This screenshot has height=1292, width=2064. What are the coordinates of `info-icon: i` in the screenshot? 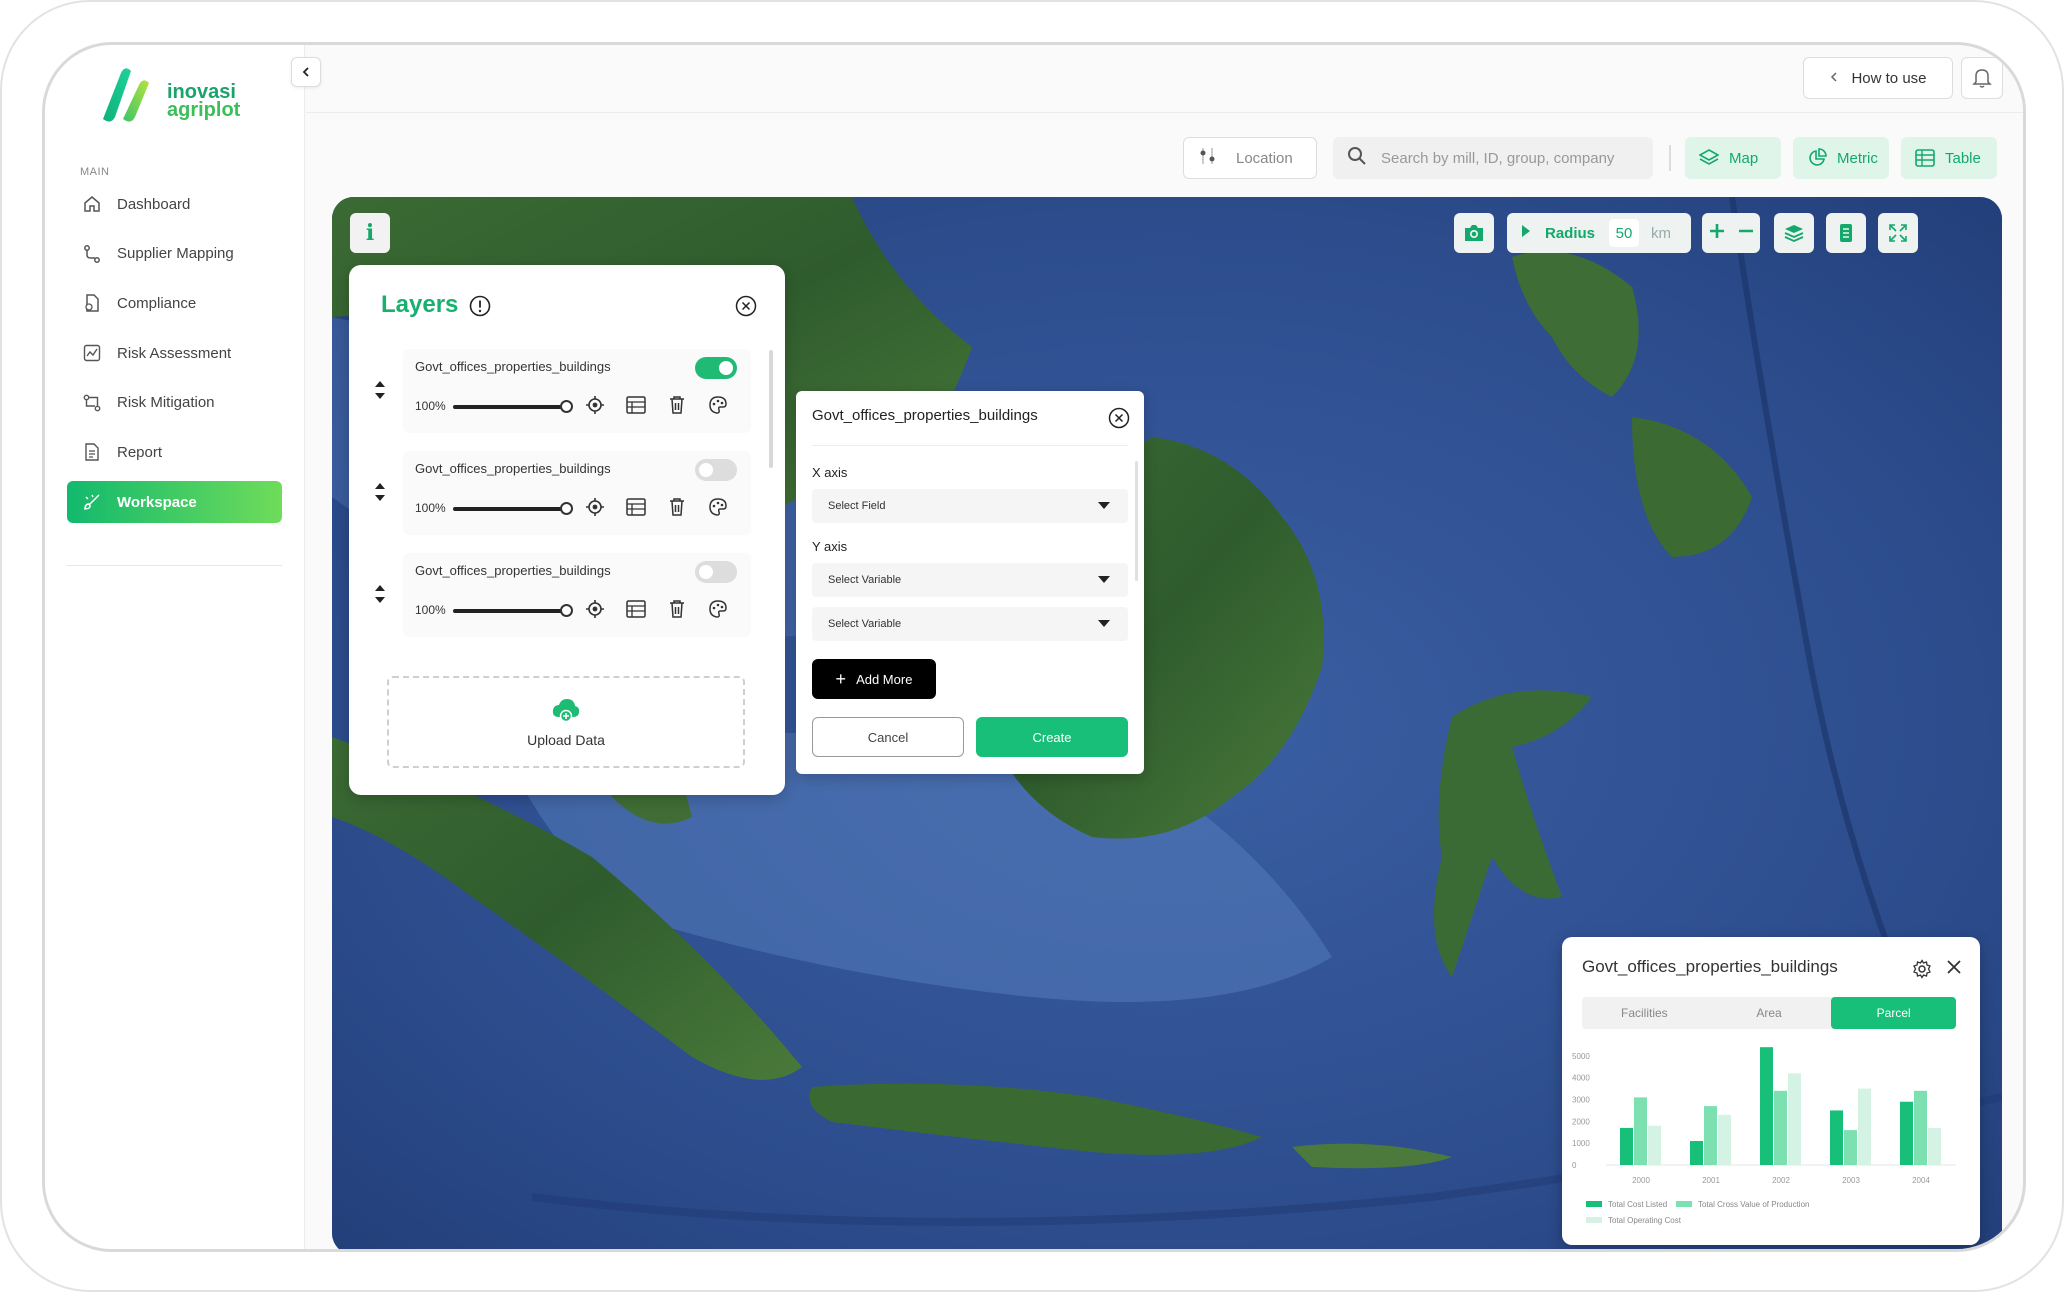 It's located at (370, 233).